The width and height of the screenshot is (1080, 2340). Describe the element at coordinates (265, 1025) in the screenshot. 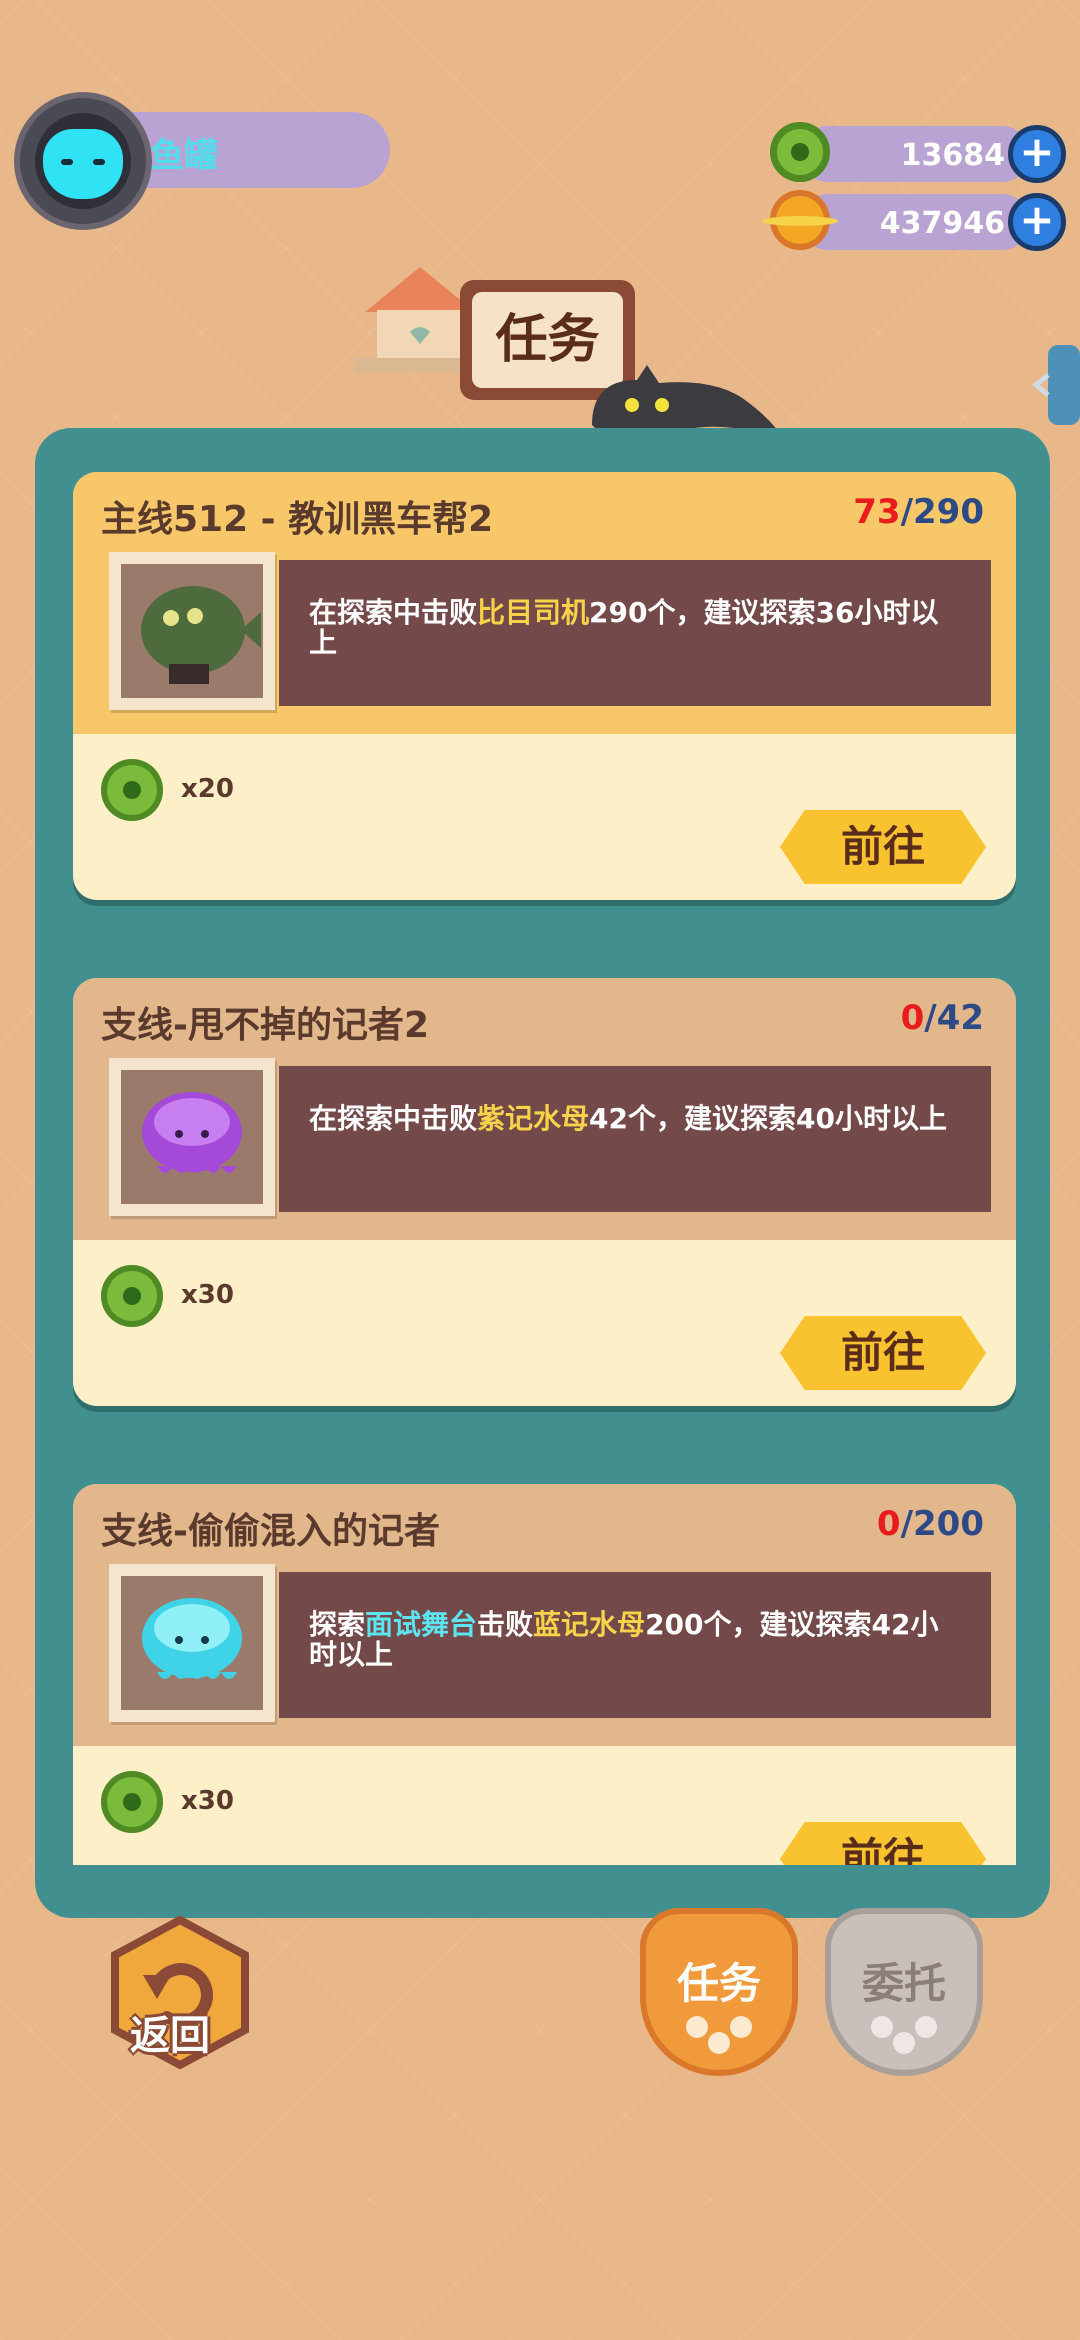

I see `quest-title: 支线-甩不掉的记者2` at that location.